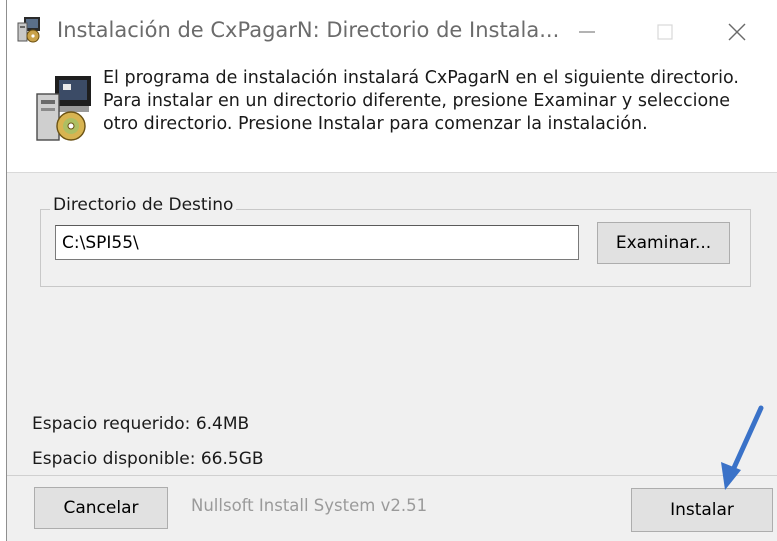 The height and width of the screenshot is (541, 777). I want to click on nsis-brand-text: Nullsoft Install System v2.51, so click(309, 505).